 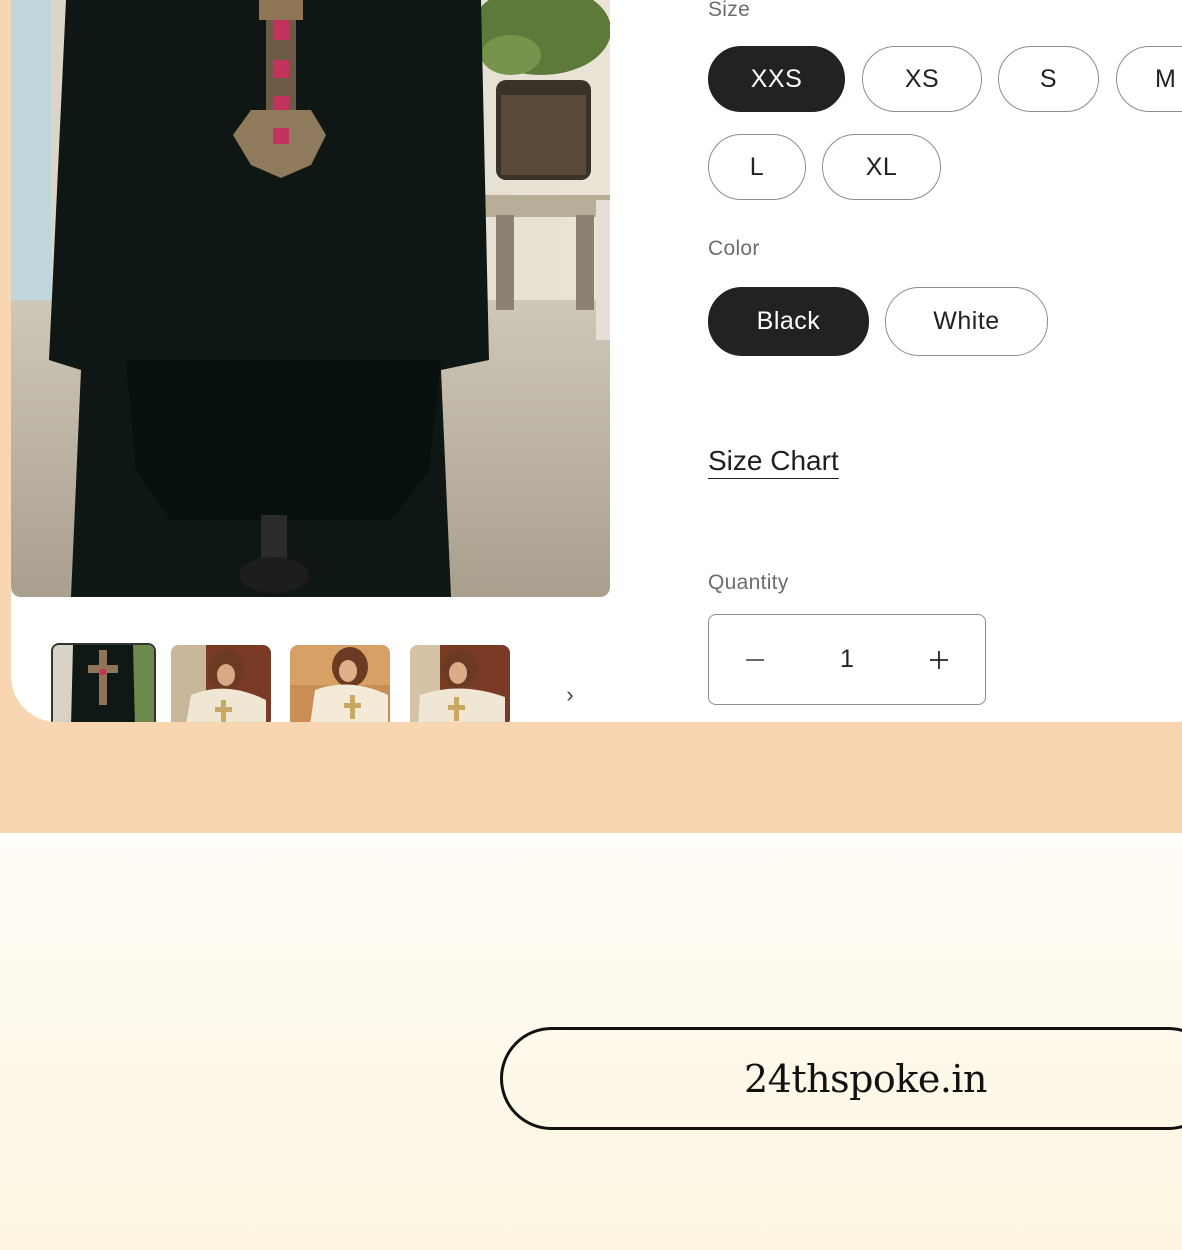 What do you see at coordinates (734, 248) in the screenshot?
I see `color-label: Color` at bounding box center [734, 248].